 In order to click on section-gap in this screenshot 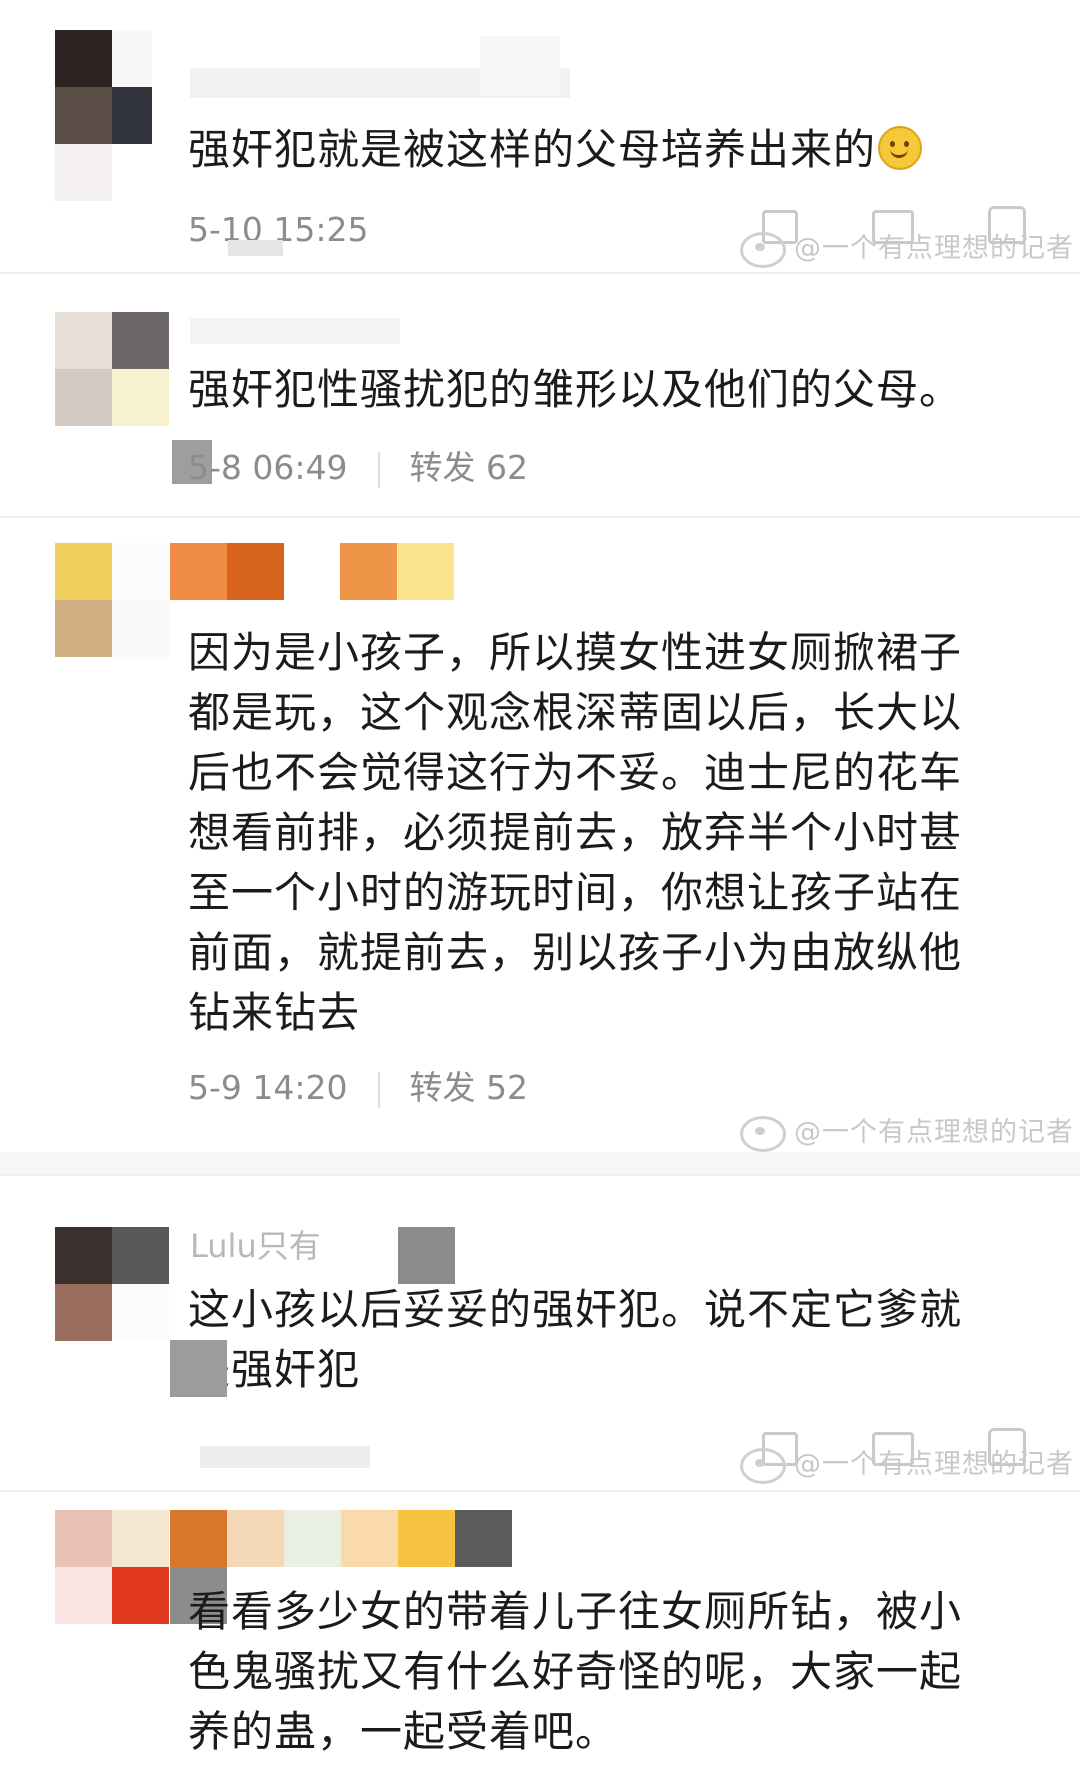, I will do `click(540, 1163)`.